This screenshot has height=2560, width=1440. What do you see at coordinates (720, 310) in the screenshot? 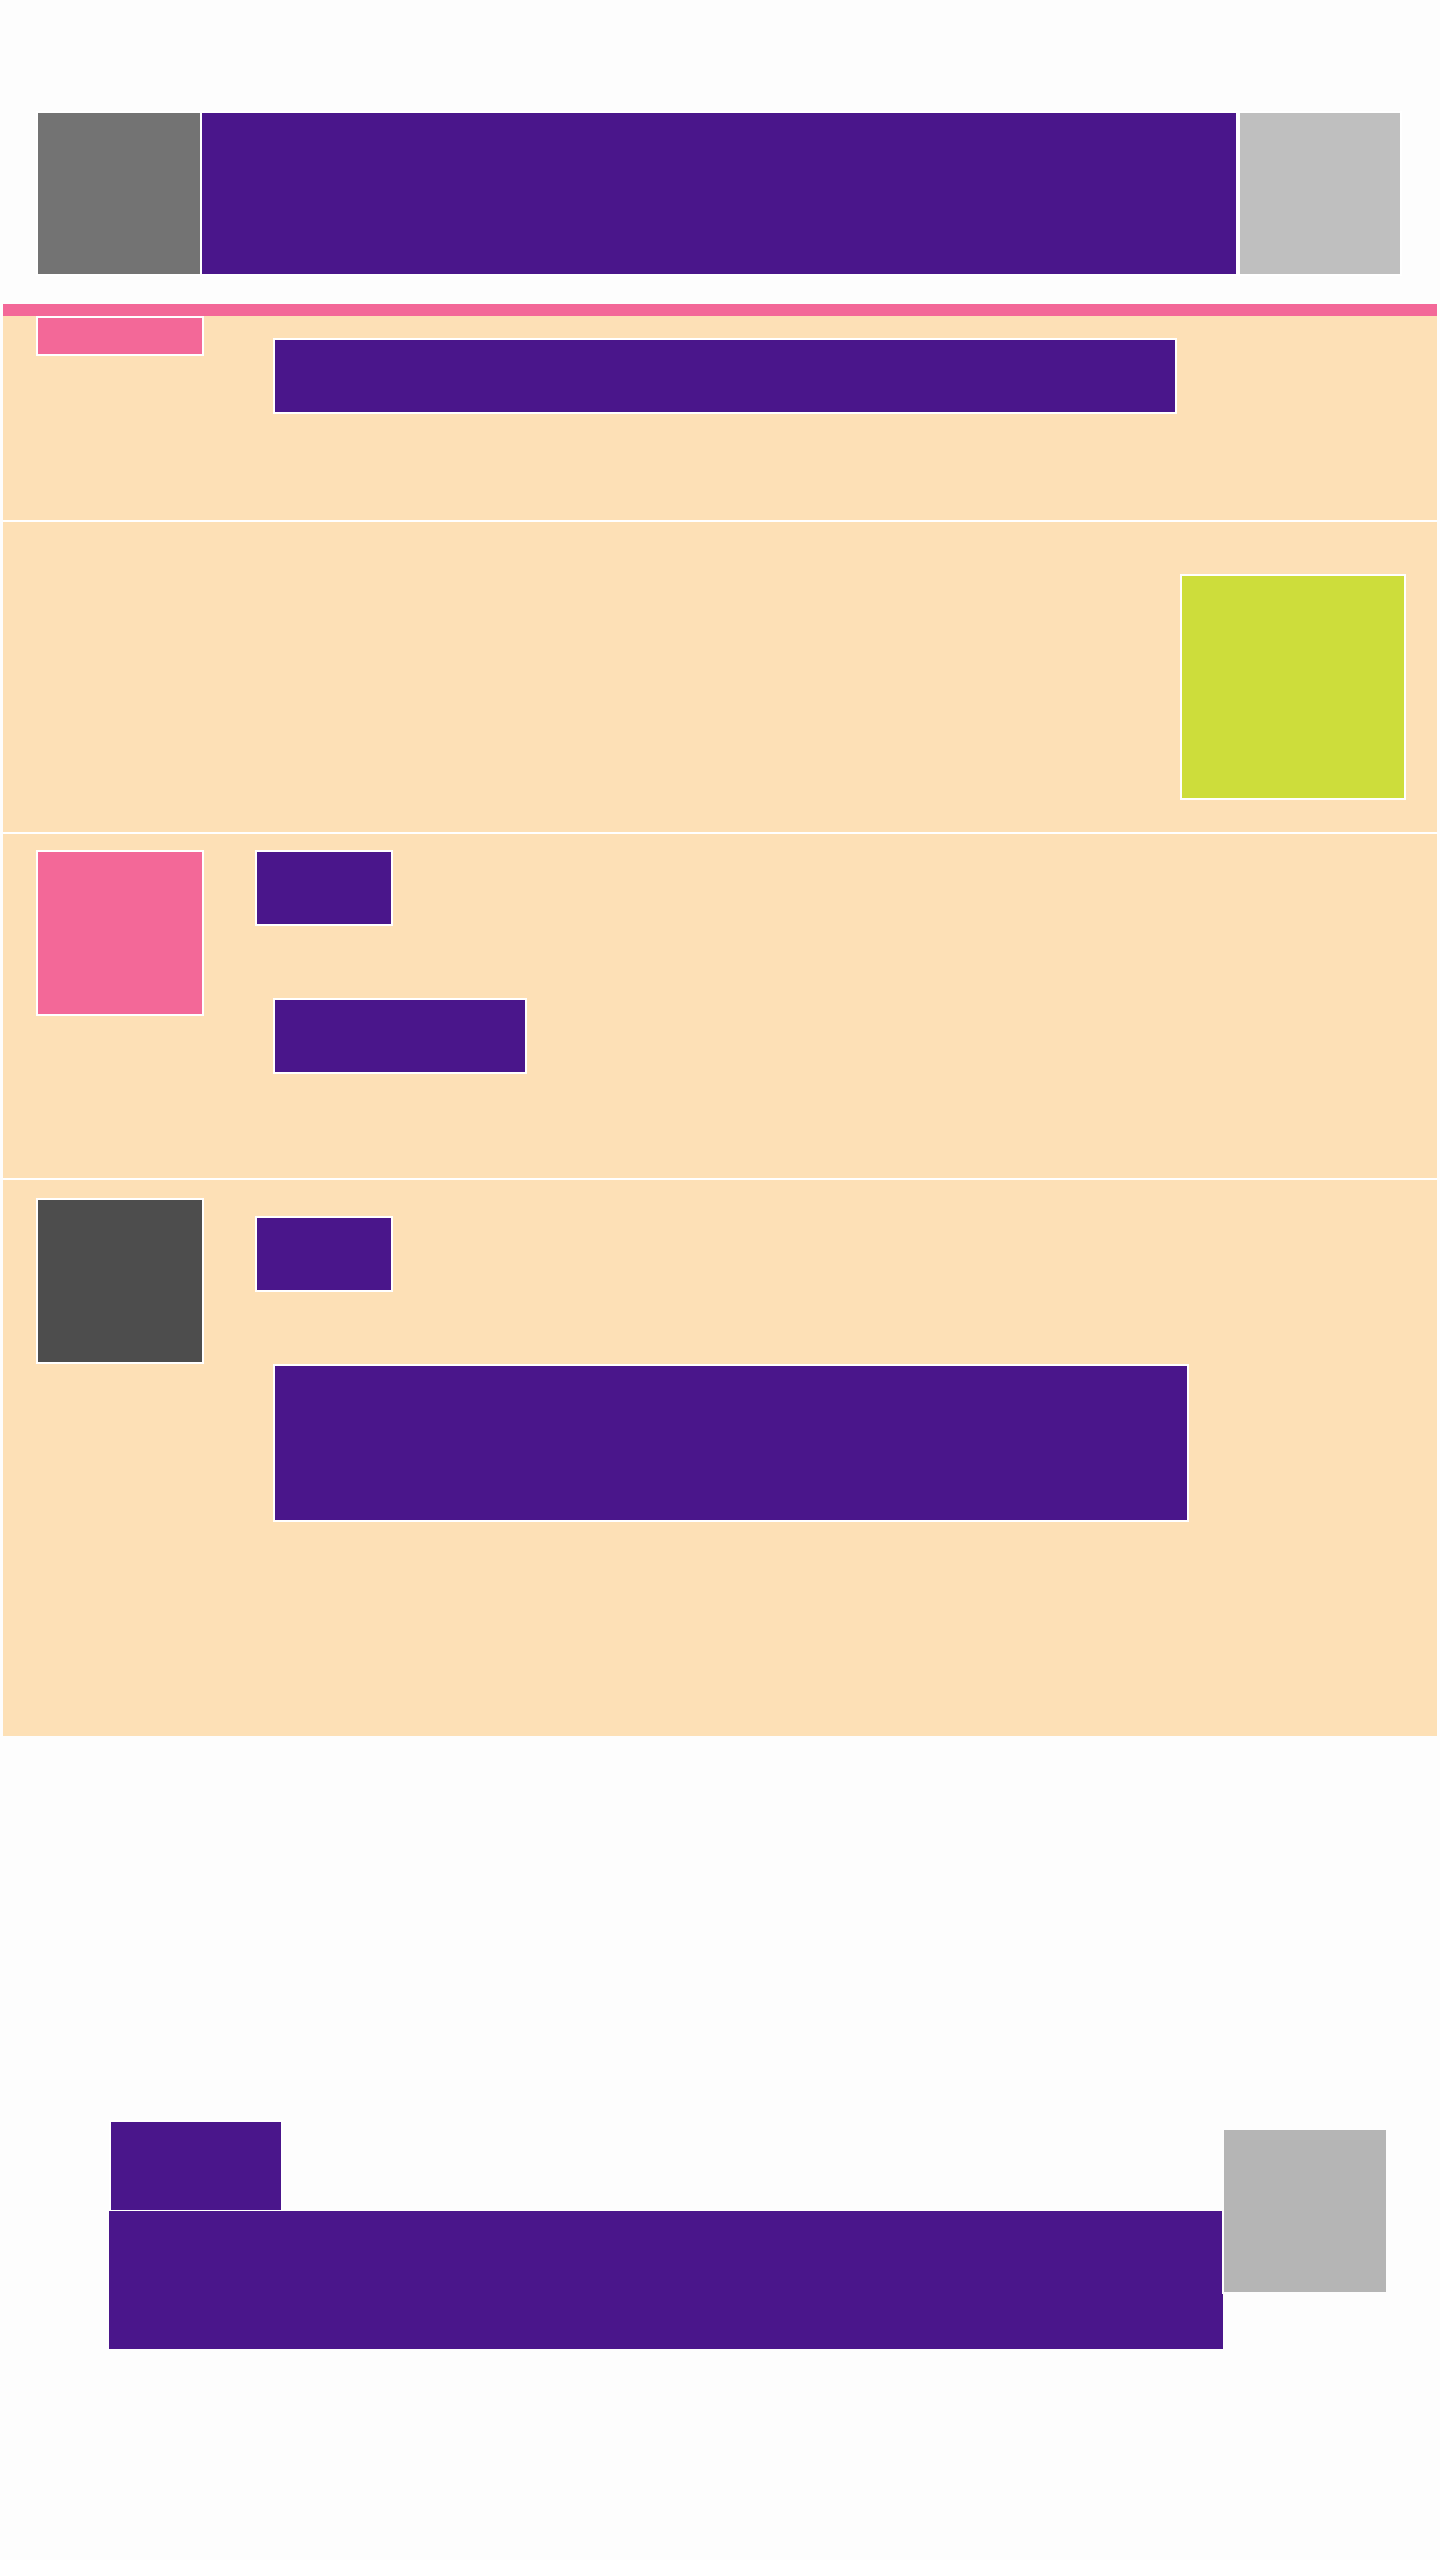
I see `header-divider` at bounding box center [720, 310].